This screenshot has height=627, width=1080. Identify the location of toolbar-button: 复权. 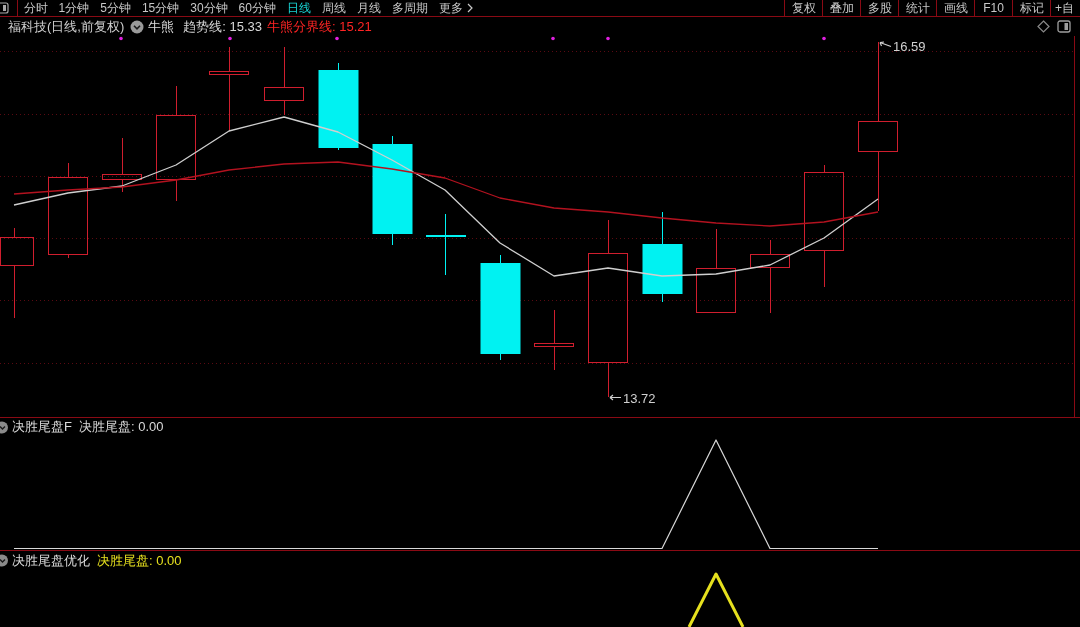
(803, 8).